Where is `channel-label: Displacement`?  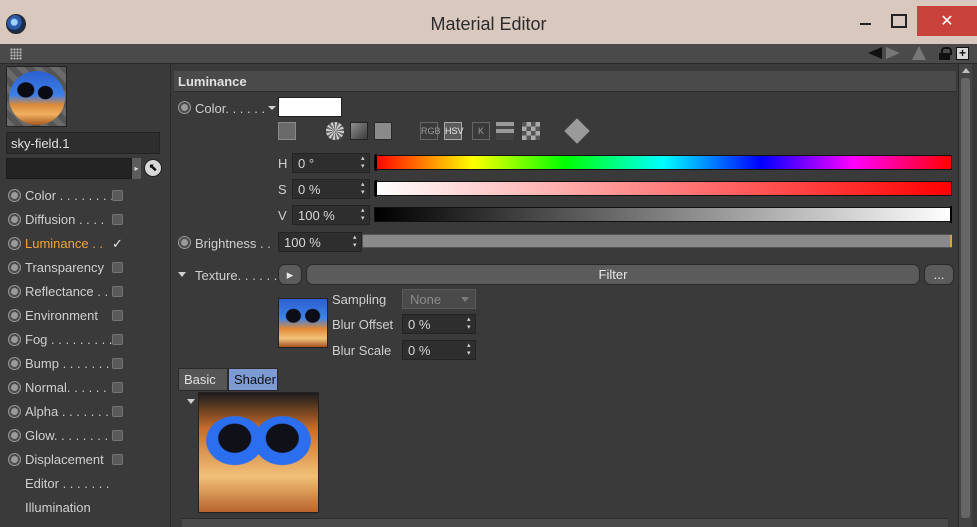
channel-label: Displacement is located at coordinates (64, 459).